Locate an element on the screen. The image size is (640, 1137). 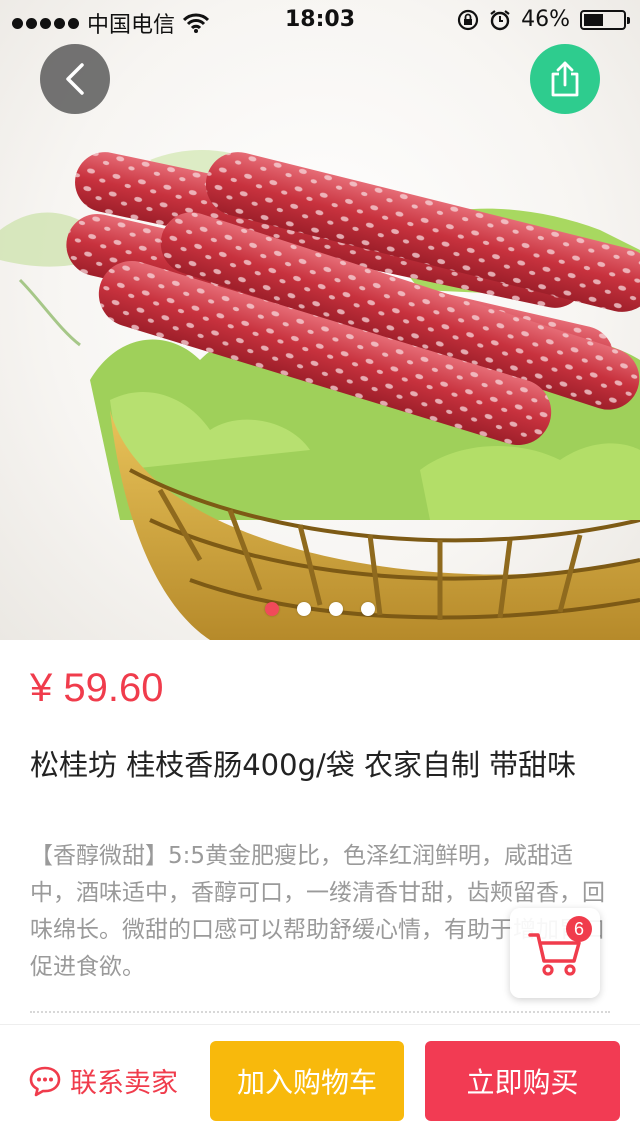
chevron-left-icon is located at coordinates (75, 79).